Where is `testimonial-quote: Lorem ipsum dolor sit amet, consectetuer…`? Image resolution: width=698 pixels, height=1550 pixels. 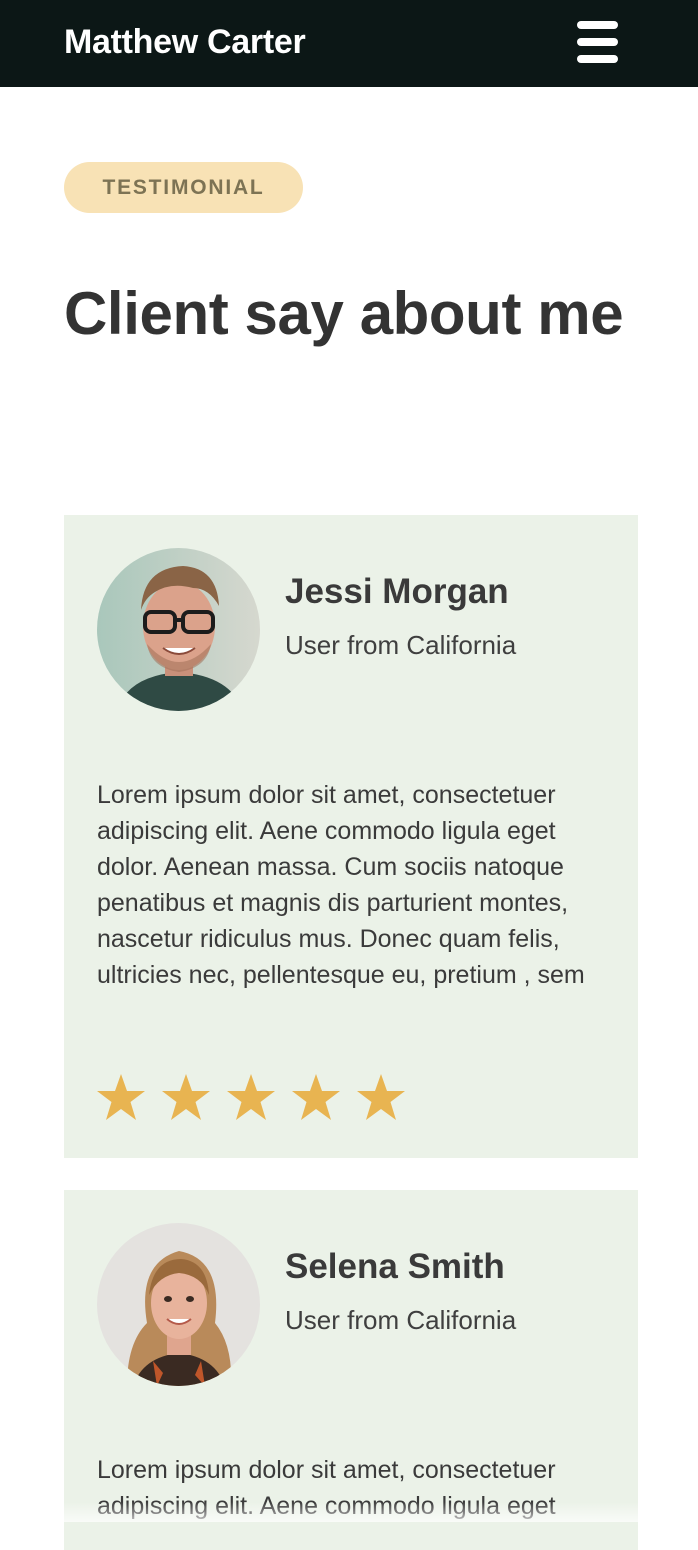
testimonial-quote: Lorem ipsum dolor sit amet, consectetuer… is located at coordinates (341, 885).